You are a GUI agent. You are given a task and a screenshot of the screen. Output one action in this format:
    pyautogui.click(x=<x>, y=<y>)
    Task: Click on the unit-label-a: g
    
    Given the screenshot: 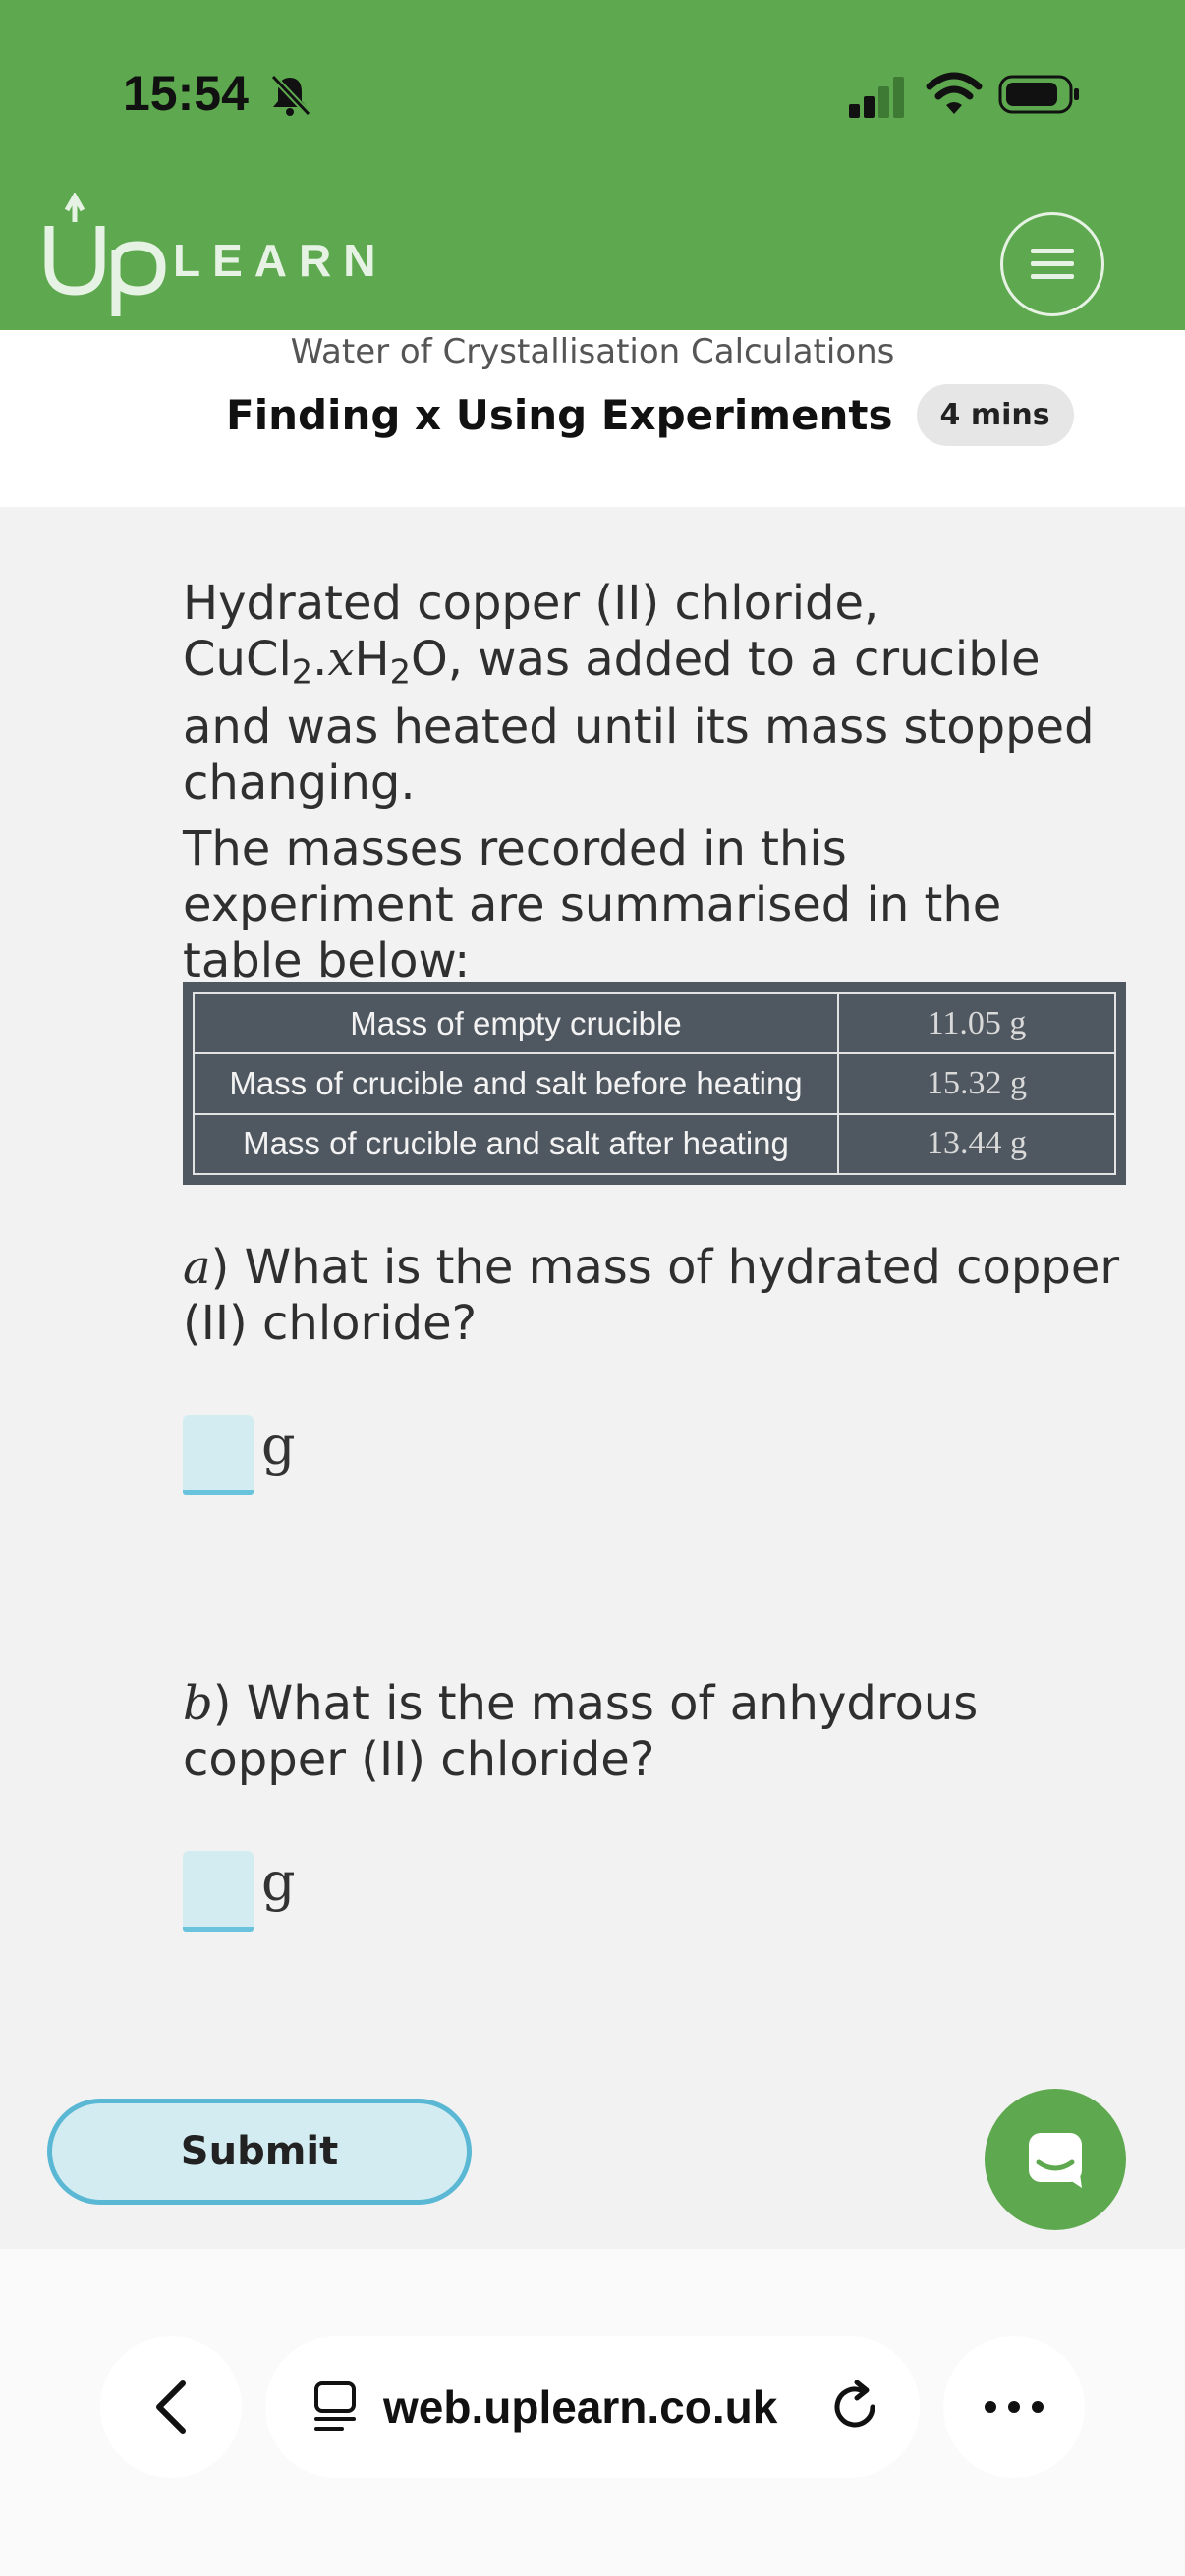 What is the action you would take?
    pyautogui.click(x=279, y=1446)
    